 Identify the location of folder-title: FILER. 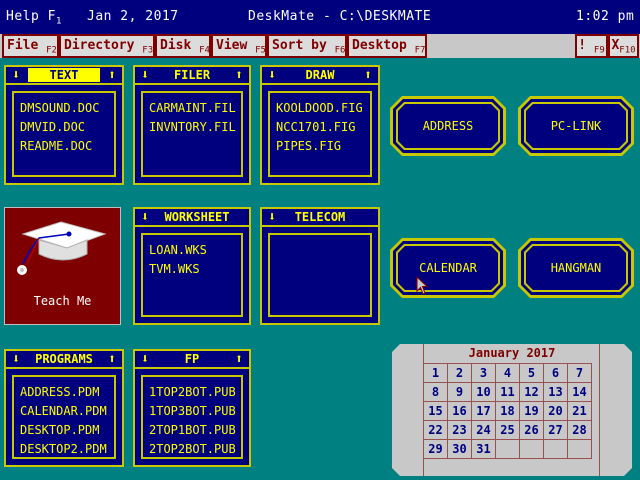
(192, 75).